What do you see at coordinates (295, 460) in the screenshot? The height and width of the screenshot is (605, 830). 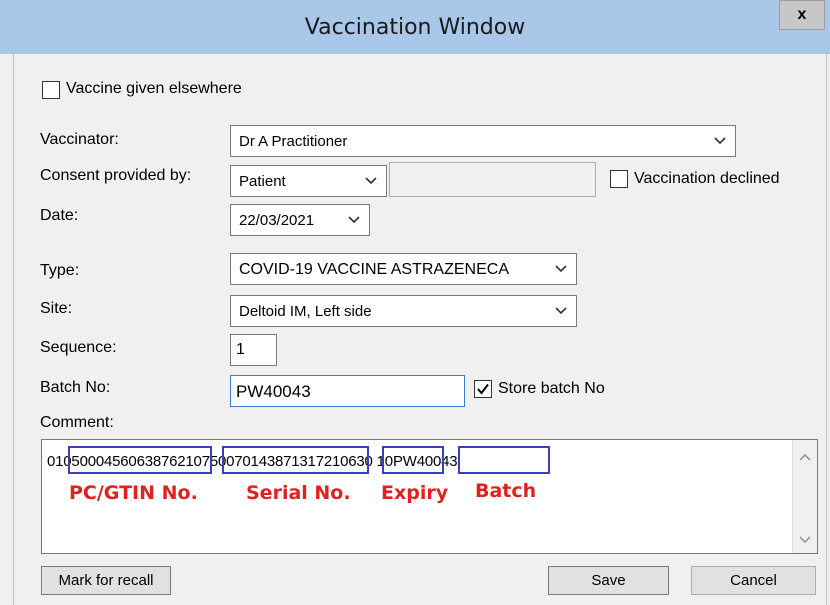 I see `serial-highlight-box` at bounding box center [295, 460].